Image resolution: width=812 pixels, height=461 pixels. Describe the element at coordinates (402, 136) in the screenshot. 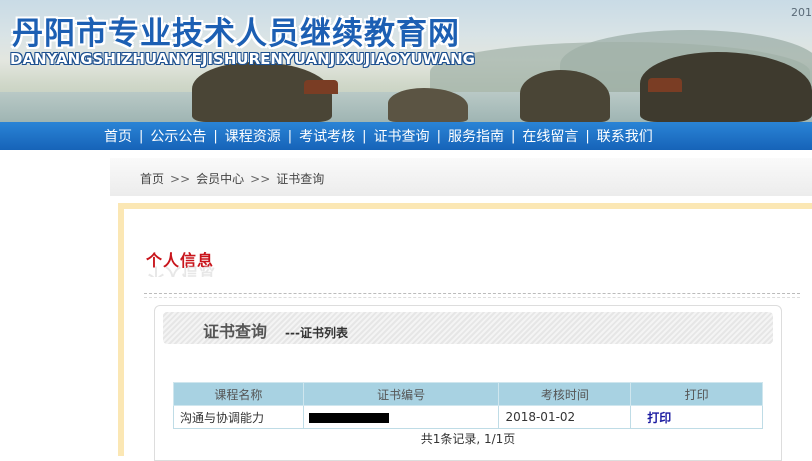

I see `nav-item-certificates: 证书查询` at that location.